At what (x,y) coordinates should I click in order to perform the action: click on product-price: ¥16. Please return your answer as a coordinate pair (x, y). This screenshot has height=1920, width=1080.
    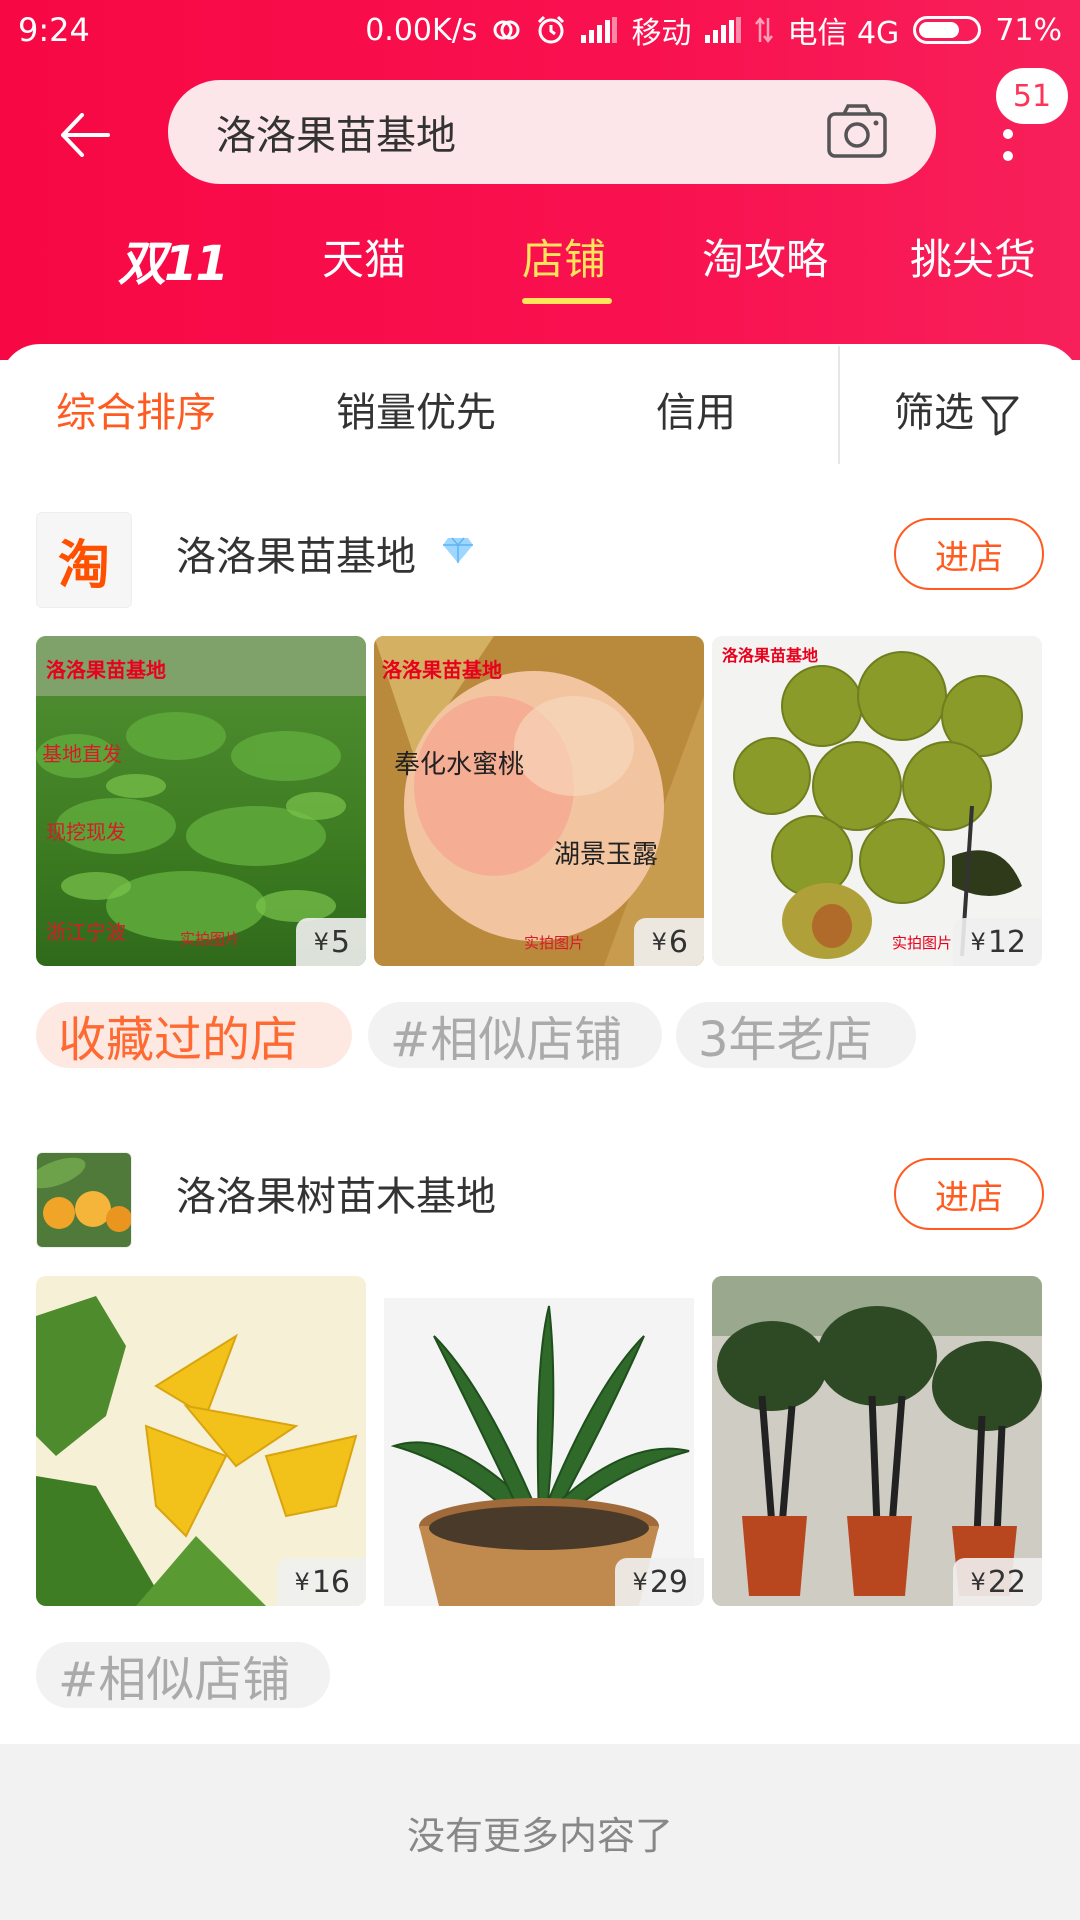
    Looking at the image, I should click on (321, 1582).